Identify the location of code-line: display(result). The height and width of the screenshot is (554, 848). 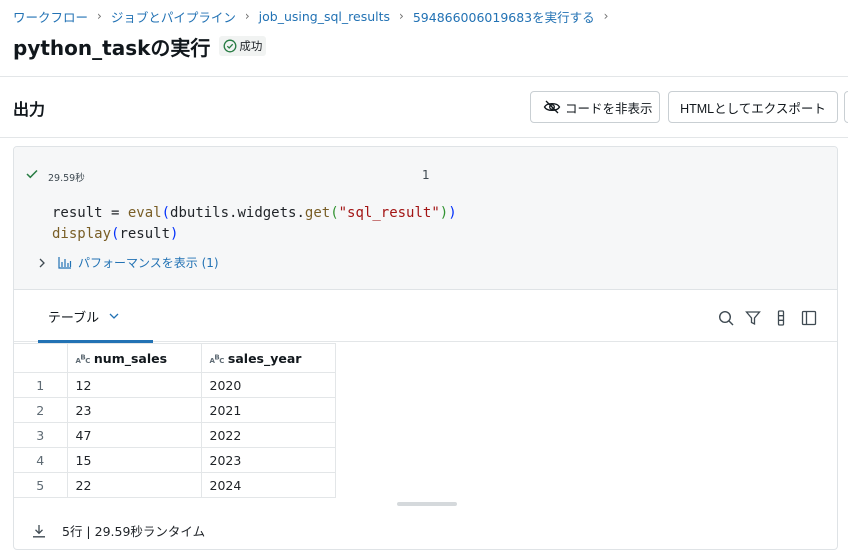
(115, 234).